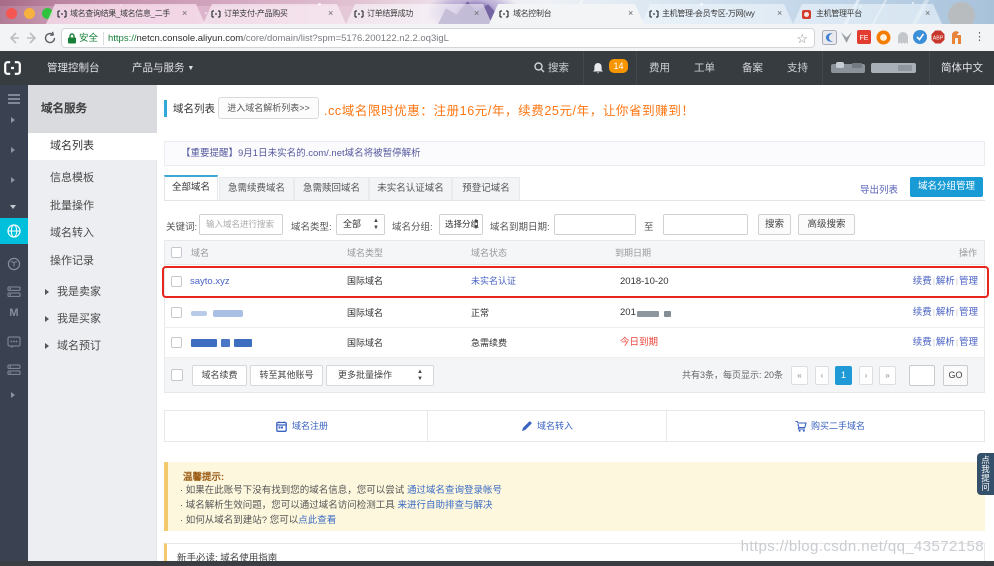 The width and height of the screenshot is (994, 566). What do you see at coordinates (938, 38) in the screenshot?
I see `svg-text: ABP` at bounding box center [938, 38].